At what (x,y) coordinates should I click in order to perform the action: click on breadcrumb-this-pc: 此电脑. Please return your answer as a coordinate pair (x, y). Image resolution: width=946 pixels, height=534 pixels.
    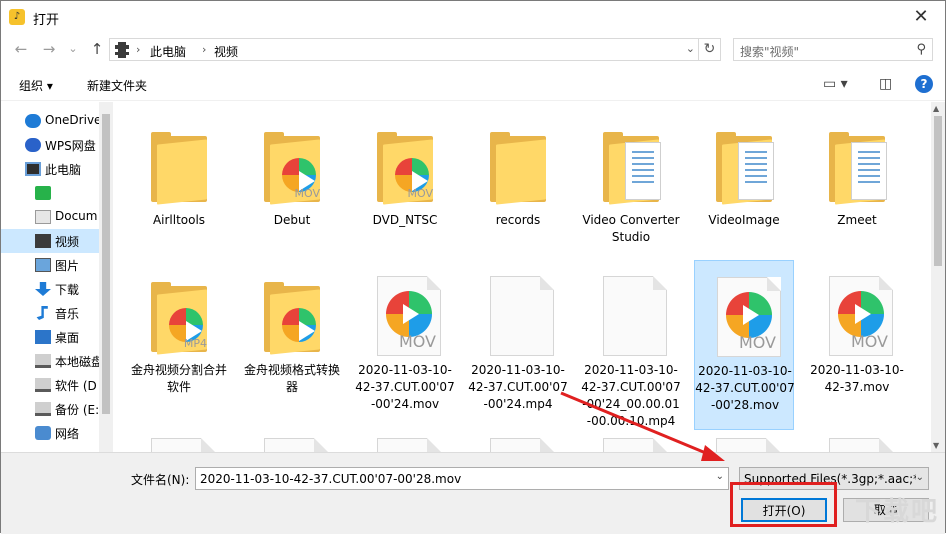
    Looking at the image, I should click on (168, 51).